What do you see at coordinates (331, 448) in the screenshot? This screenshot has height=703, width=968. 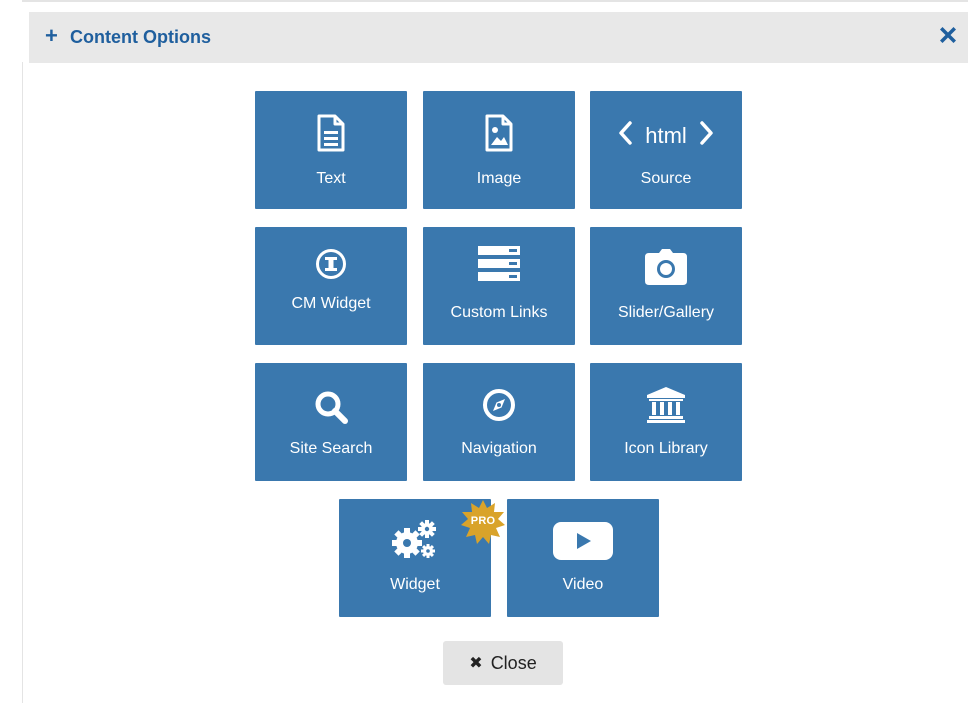 I see `tile-label: Site Search` at bounding box center [331, 448].